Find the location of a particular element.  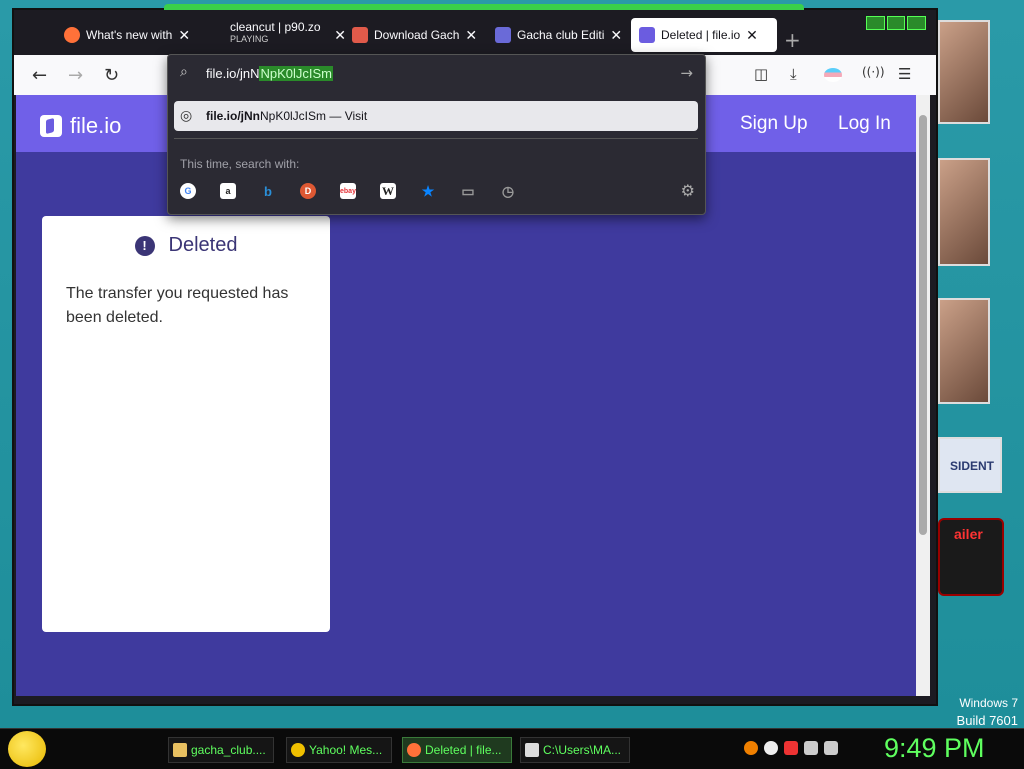

system-tray is located at coordinates (791, 748).